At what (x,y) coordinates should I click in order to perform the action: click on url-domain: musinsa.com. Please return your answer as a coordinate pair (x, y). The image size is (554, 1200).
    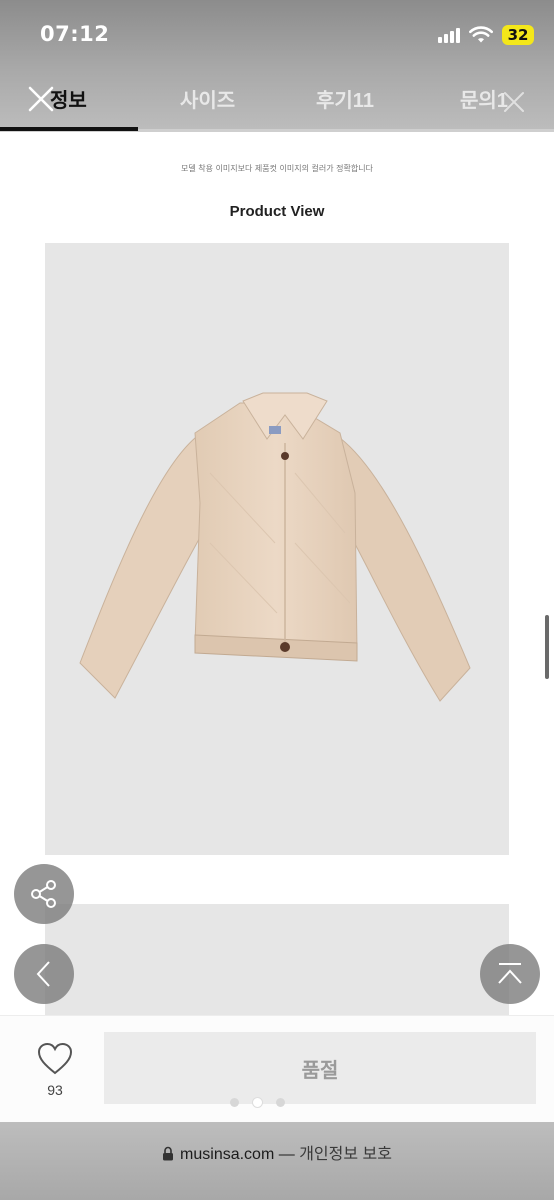
    Looking at the image, I should click on (227, 1154).